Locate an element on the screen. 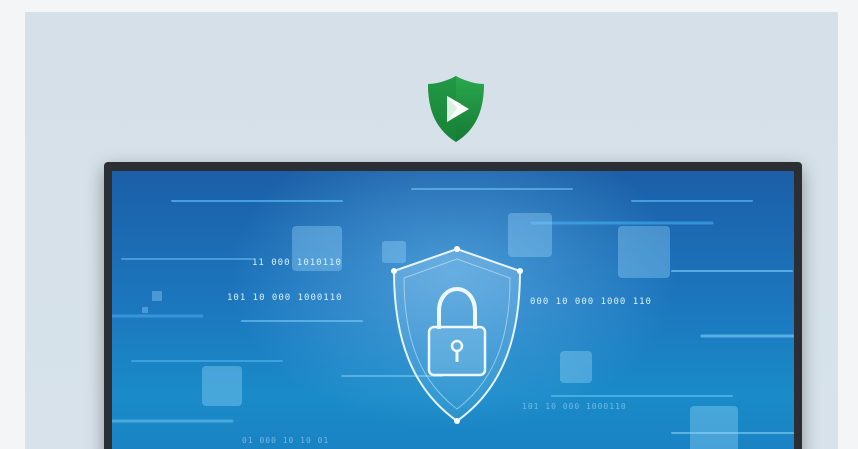 Image resolution: width=858 pixels, height=449 pixels. code-line: 01 000 10 10 01 is located at coordinates (286, 440).